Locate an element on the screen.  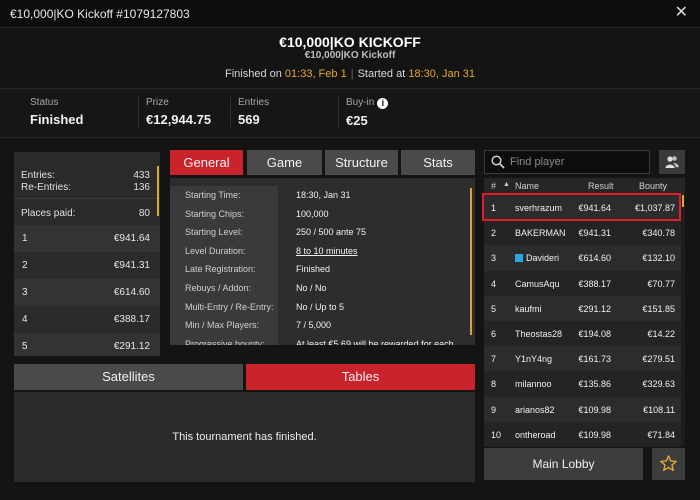
tournament-title: €10,000|KO KICKOFF is located at coordinates (350, 42).